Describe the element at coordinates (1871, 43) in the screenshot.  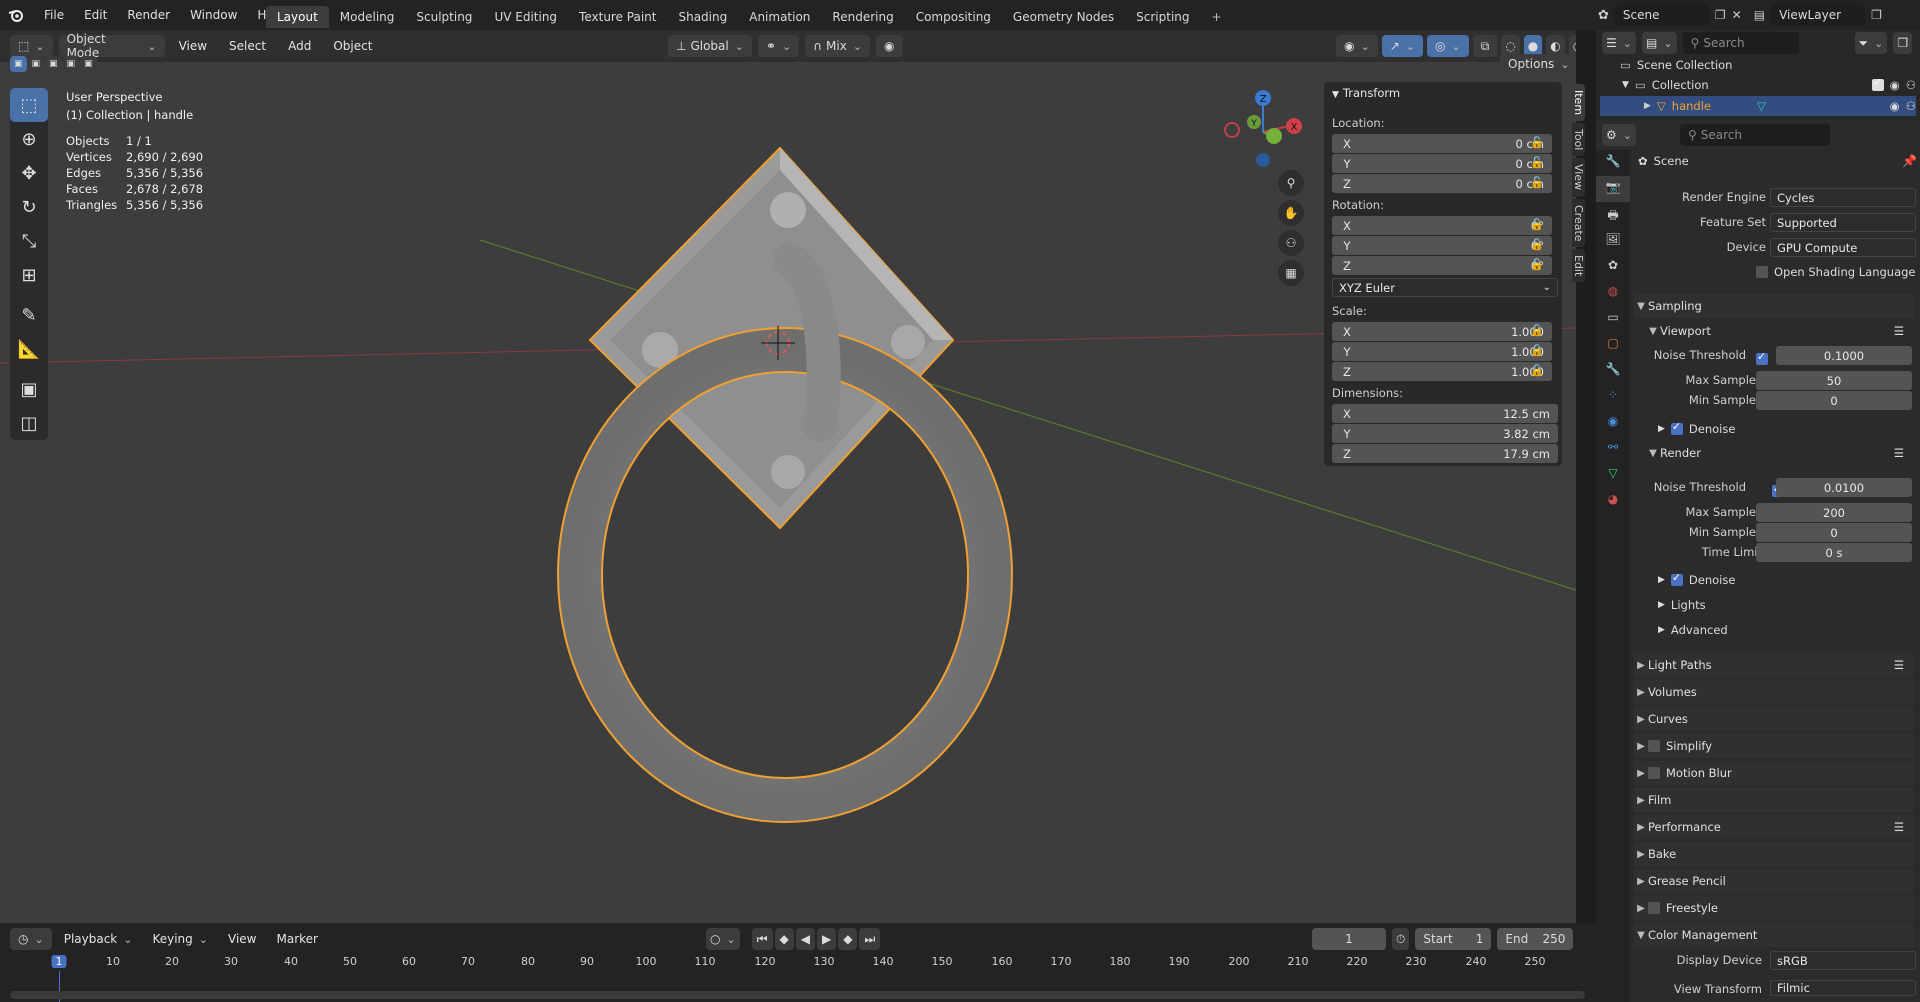
I see `filter-dropdown: ⏷` at that location.